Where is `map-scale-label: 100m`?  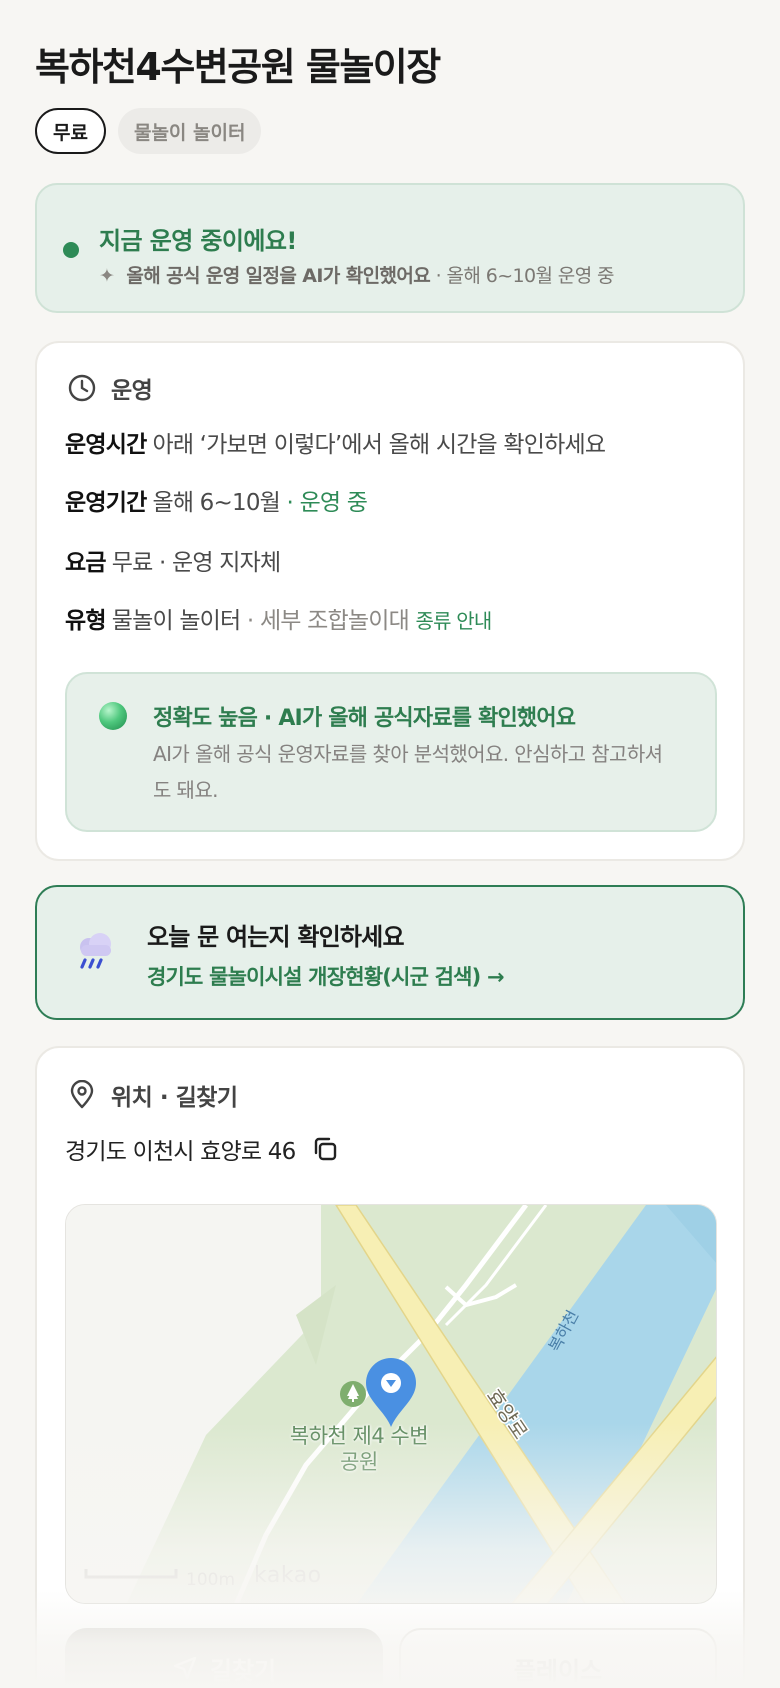 map-scale-label: 100m is located at coordinates (211, 1580).